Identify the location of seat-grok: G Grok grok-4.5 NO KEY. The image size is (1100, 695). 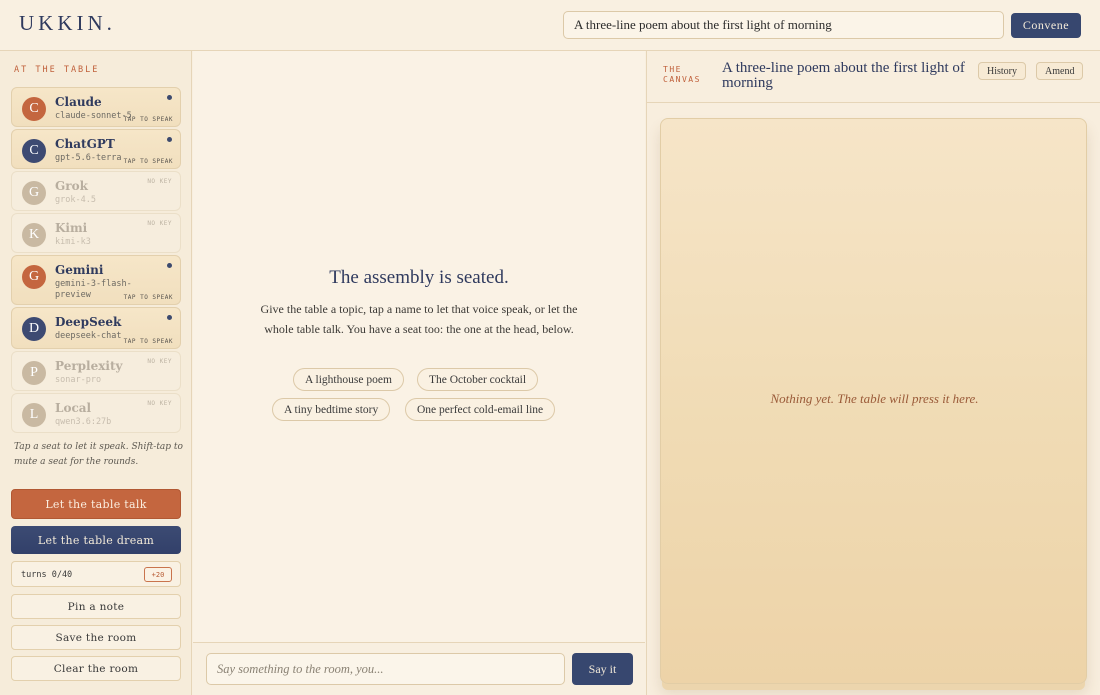
(96, 191).